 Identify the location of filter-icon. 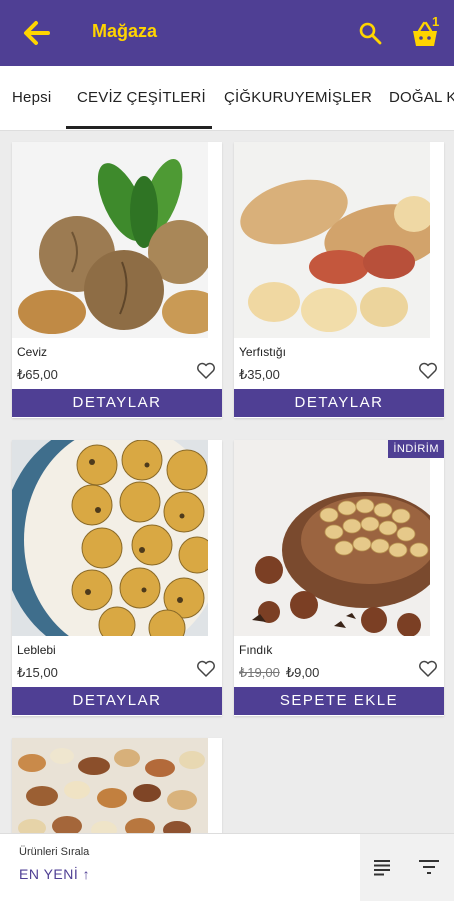
(429, 867).